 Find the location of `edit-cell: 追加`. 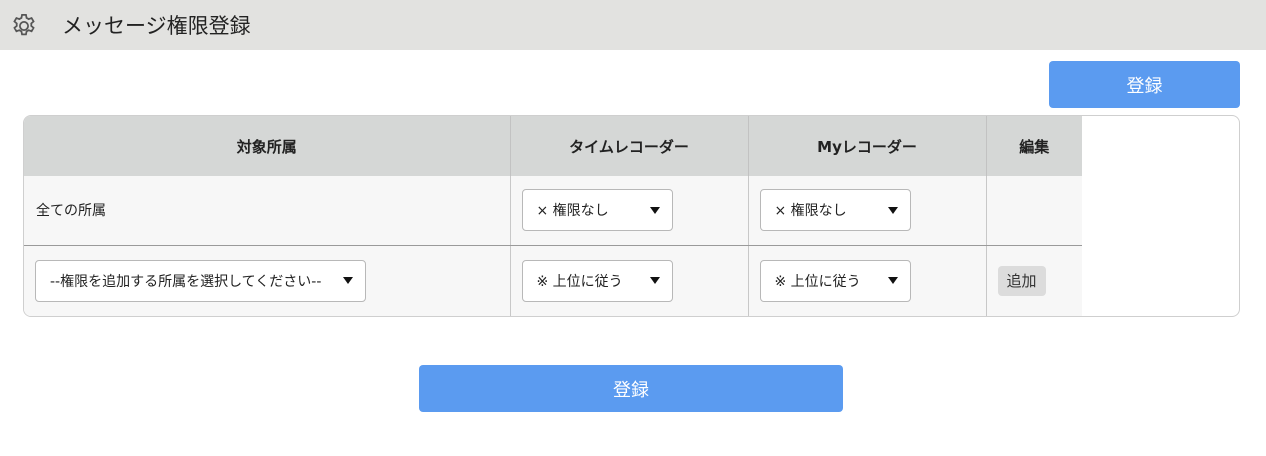

edit-cell: 追加 is located at coordinates (1034, 280).